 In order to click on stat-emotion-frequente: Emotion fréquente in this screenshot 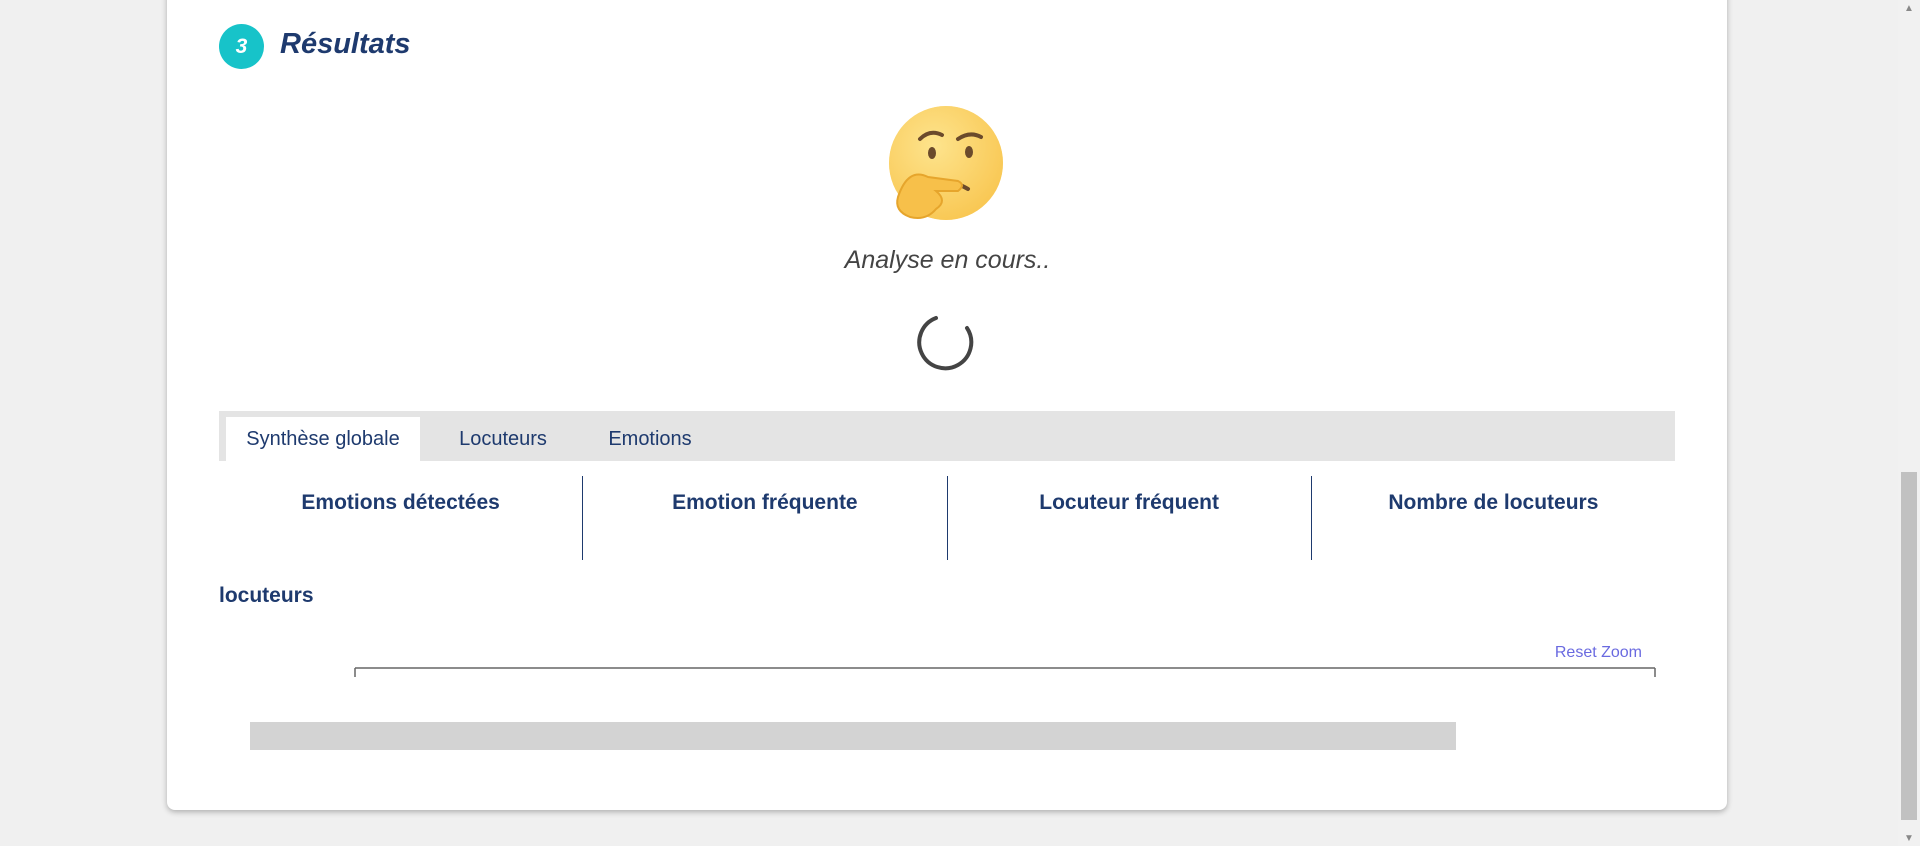, I will do `click(764, 518)`.